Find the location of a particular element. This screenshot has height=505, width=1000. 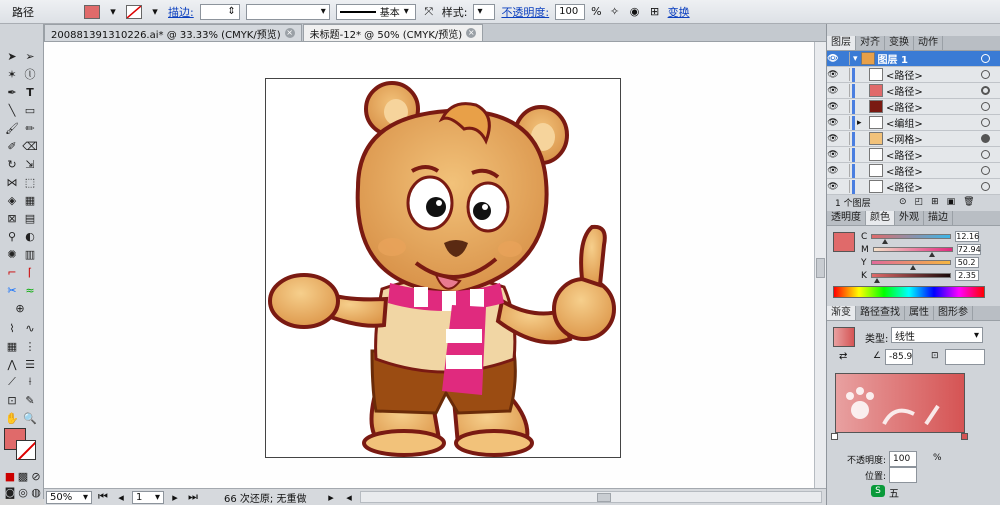

globe-icon: ◉ is located at coordinates (635, 12).